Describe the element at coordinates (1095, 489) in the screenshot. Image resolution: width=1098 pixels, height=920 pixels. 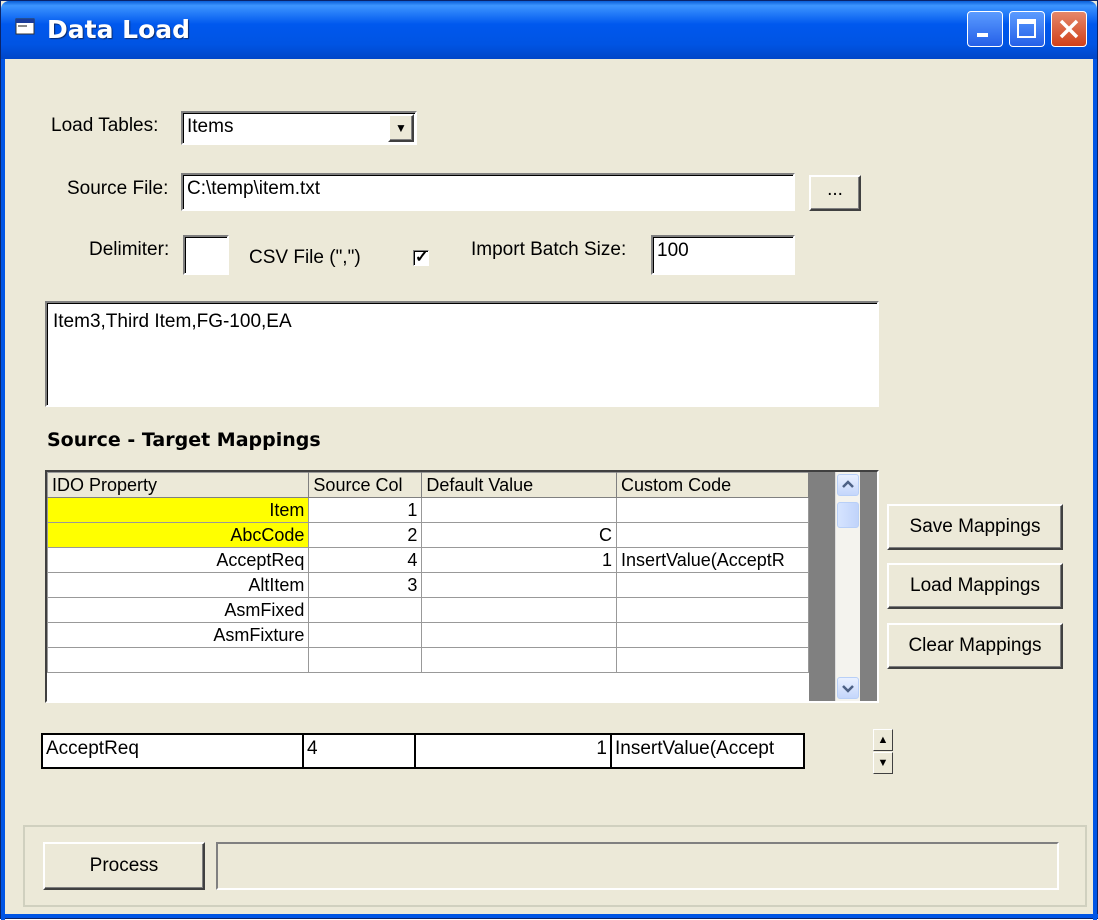
I see `window-frame-right` at that location.